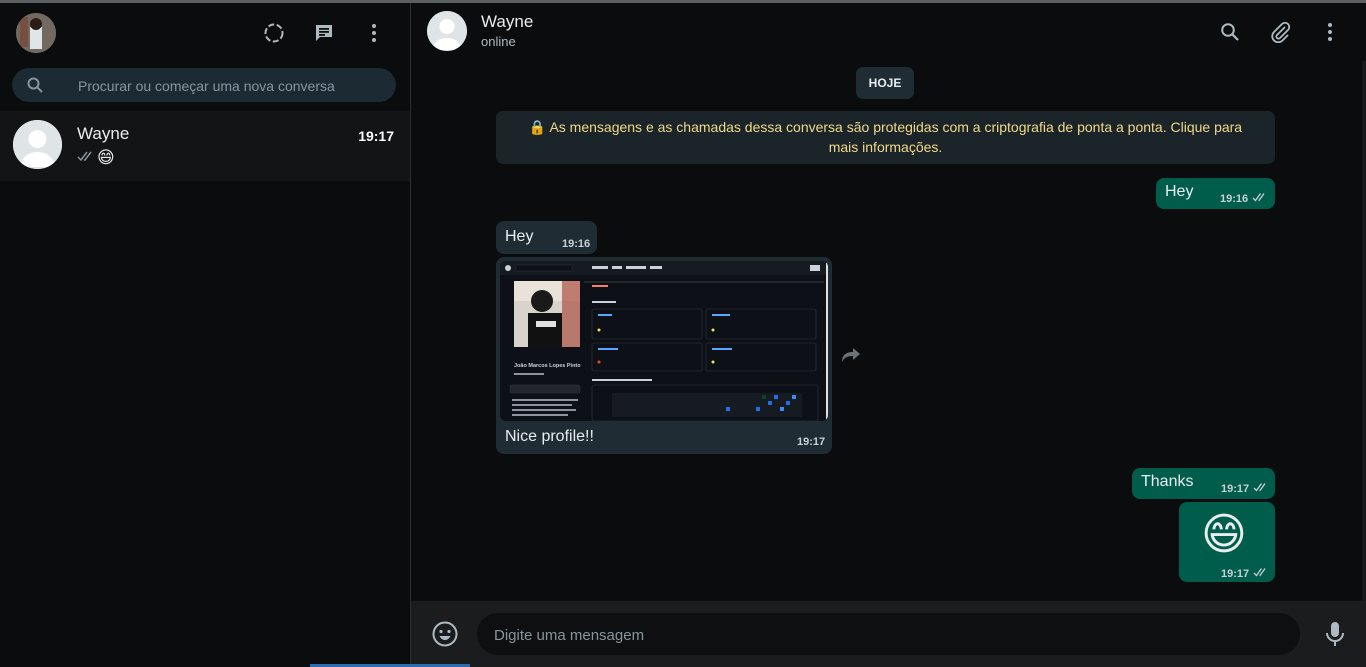  Describe the element at coordinates (324, 33) in the screenshot. I see `new-chat-icon` at that location.